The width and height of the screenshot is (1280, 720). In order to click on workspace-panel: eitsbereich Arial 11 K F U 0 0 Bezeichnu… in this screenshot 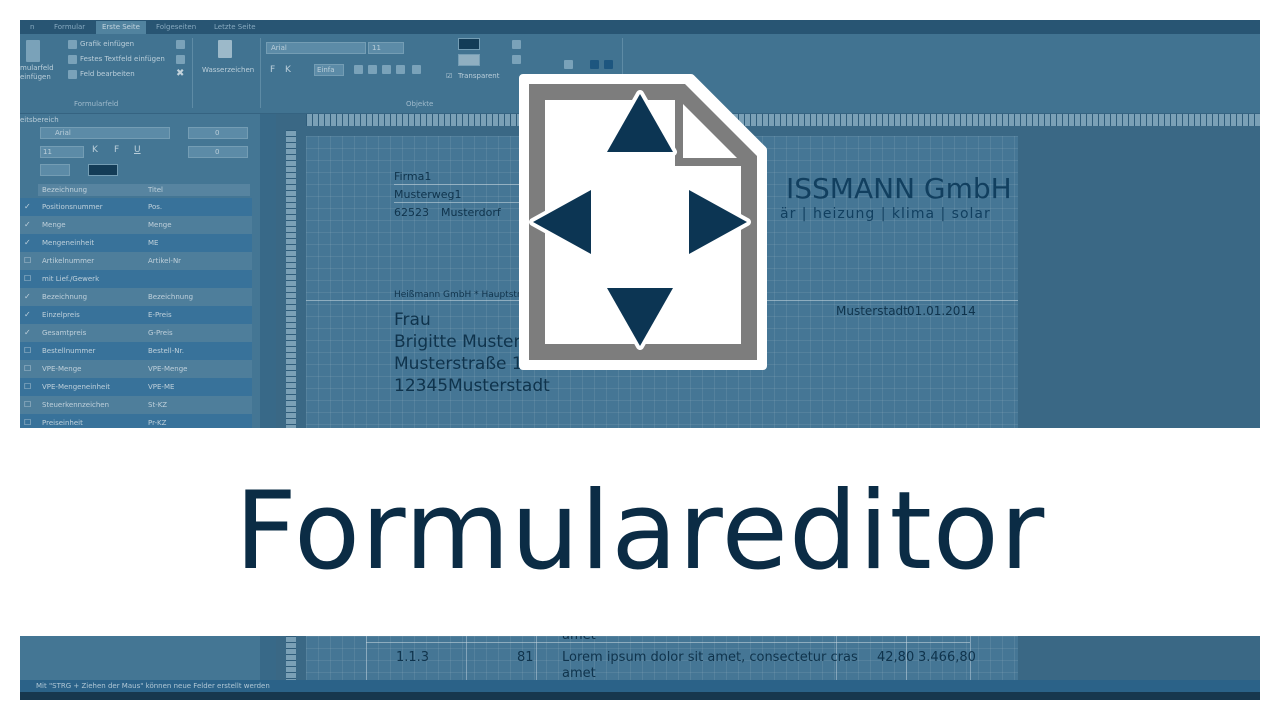, I will do `click(140, 271)`.